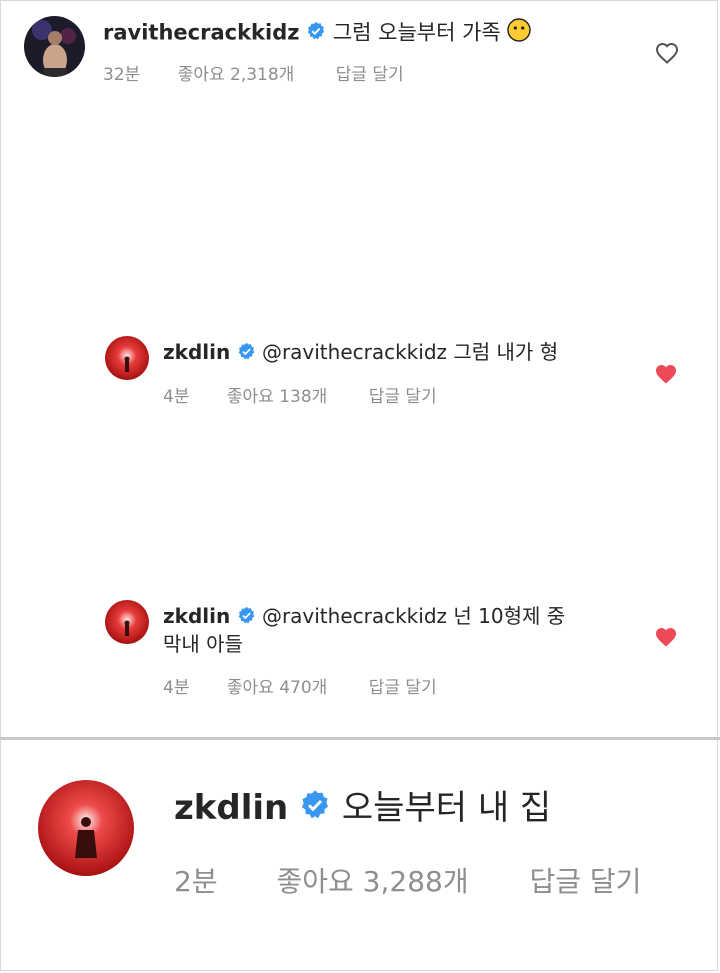 This screenshot has height=973, width=720. Describe the element at coordinates (519, 33) in the screenshot. I see `neutral-face-emoji-icon` at that location.